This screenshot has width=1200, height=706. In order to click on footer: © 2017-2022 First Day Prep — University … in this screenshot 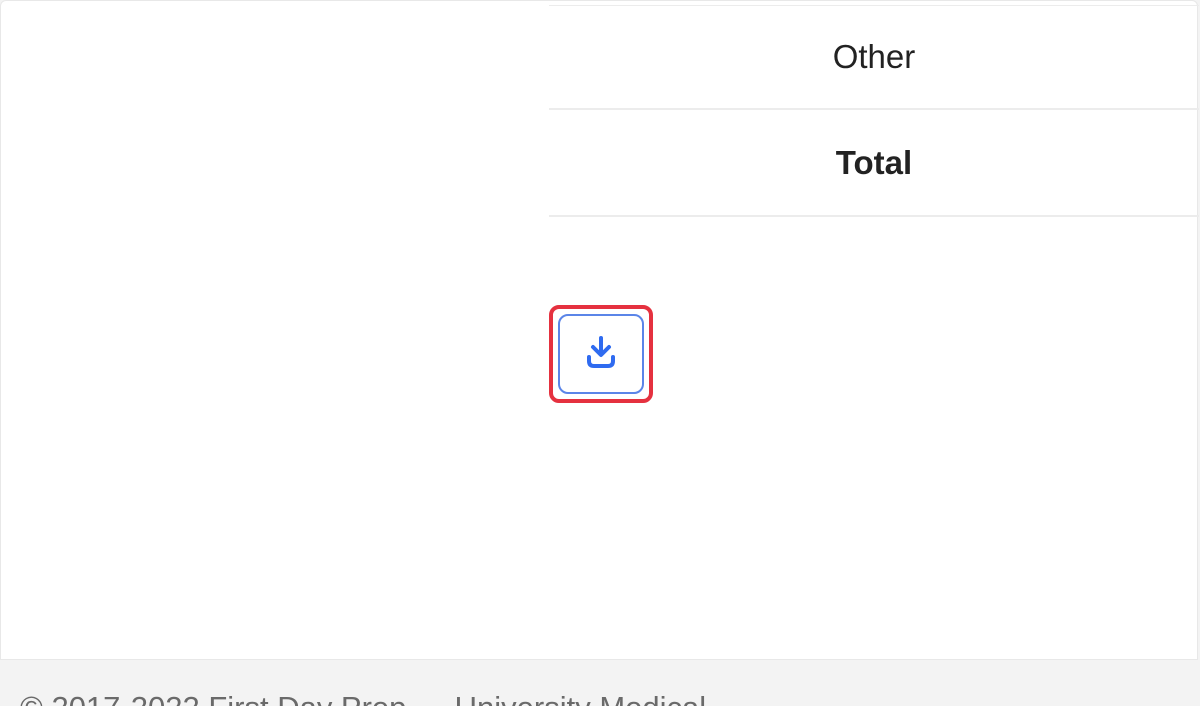, I will do `click(600, 683)`.